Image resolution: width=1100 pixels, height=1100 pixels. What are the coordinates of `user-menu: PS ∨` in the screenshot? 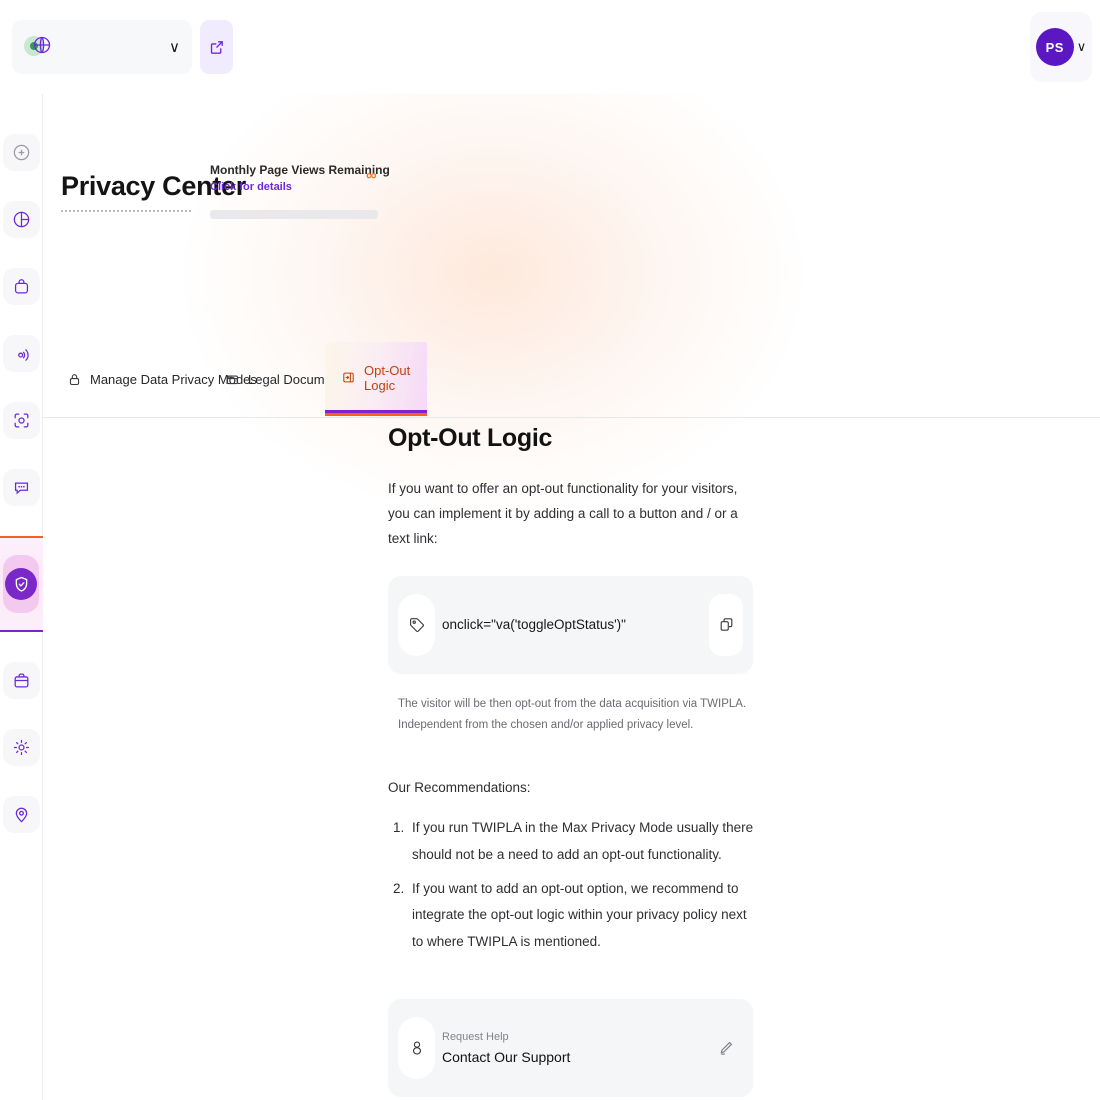 It's located at (1061, 47).